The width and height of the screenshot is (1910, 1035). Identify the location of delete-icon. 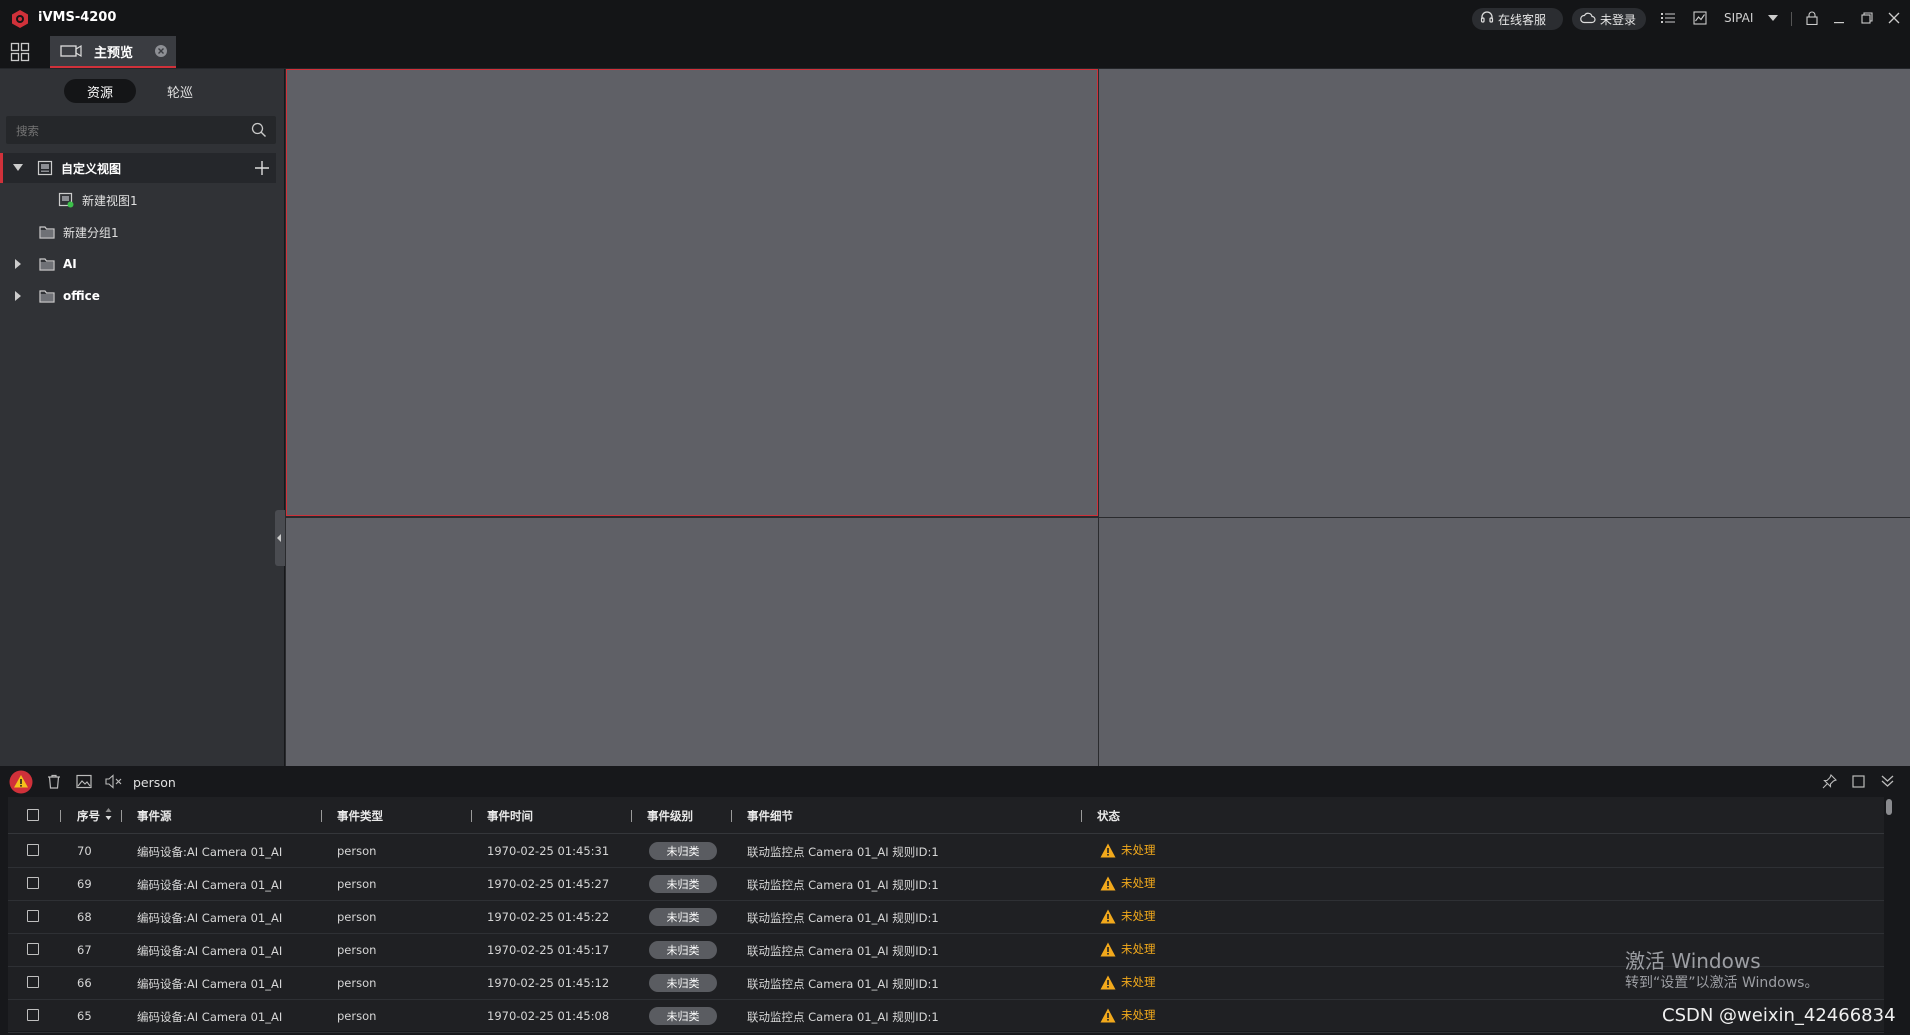
(54, 783).